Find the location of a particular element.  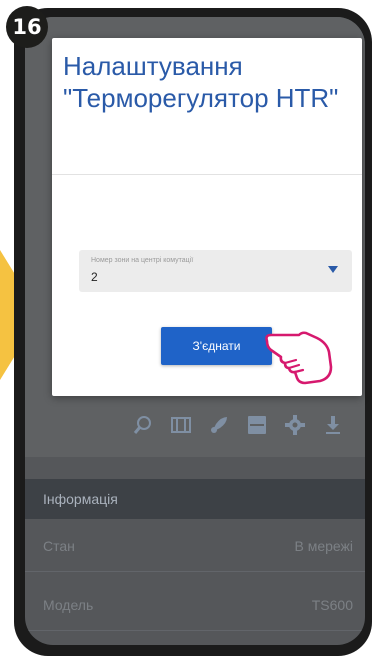

step-number-badge: 16 is located at coordinates (27, 27).